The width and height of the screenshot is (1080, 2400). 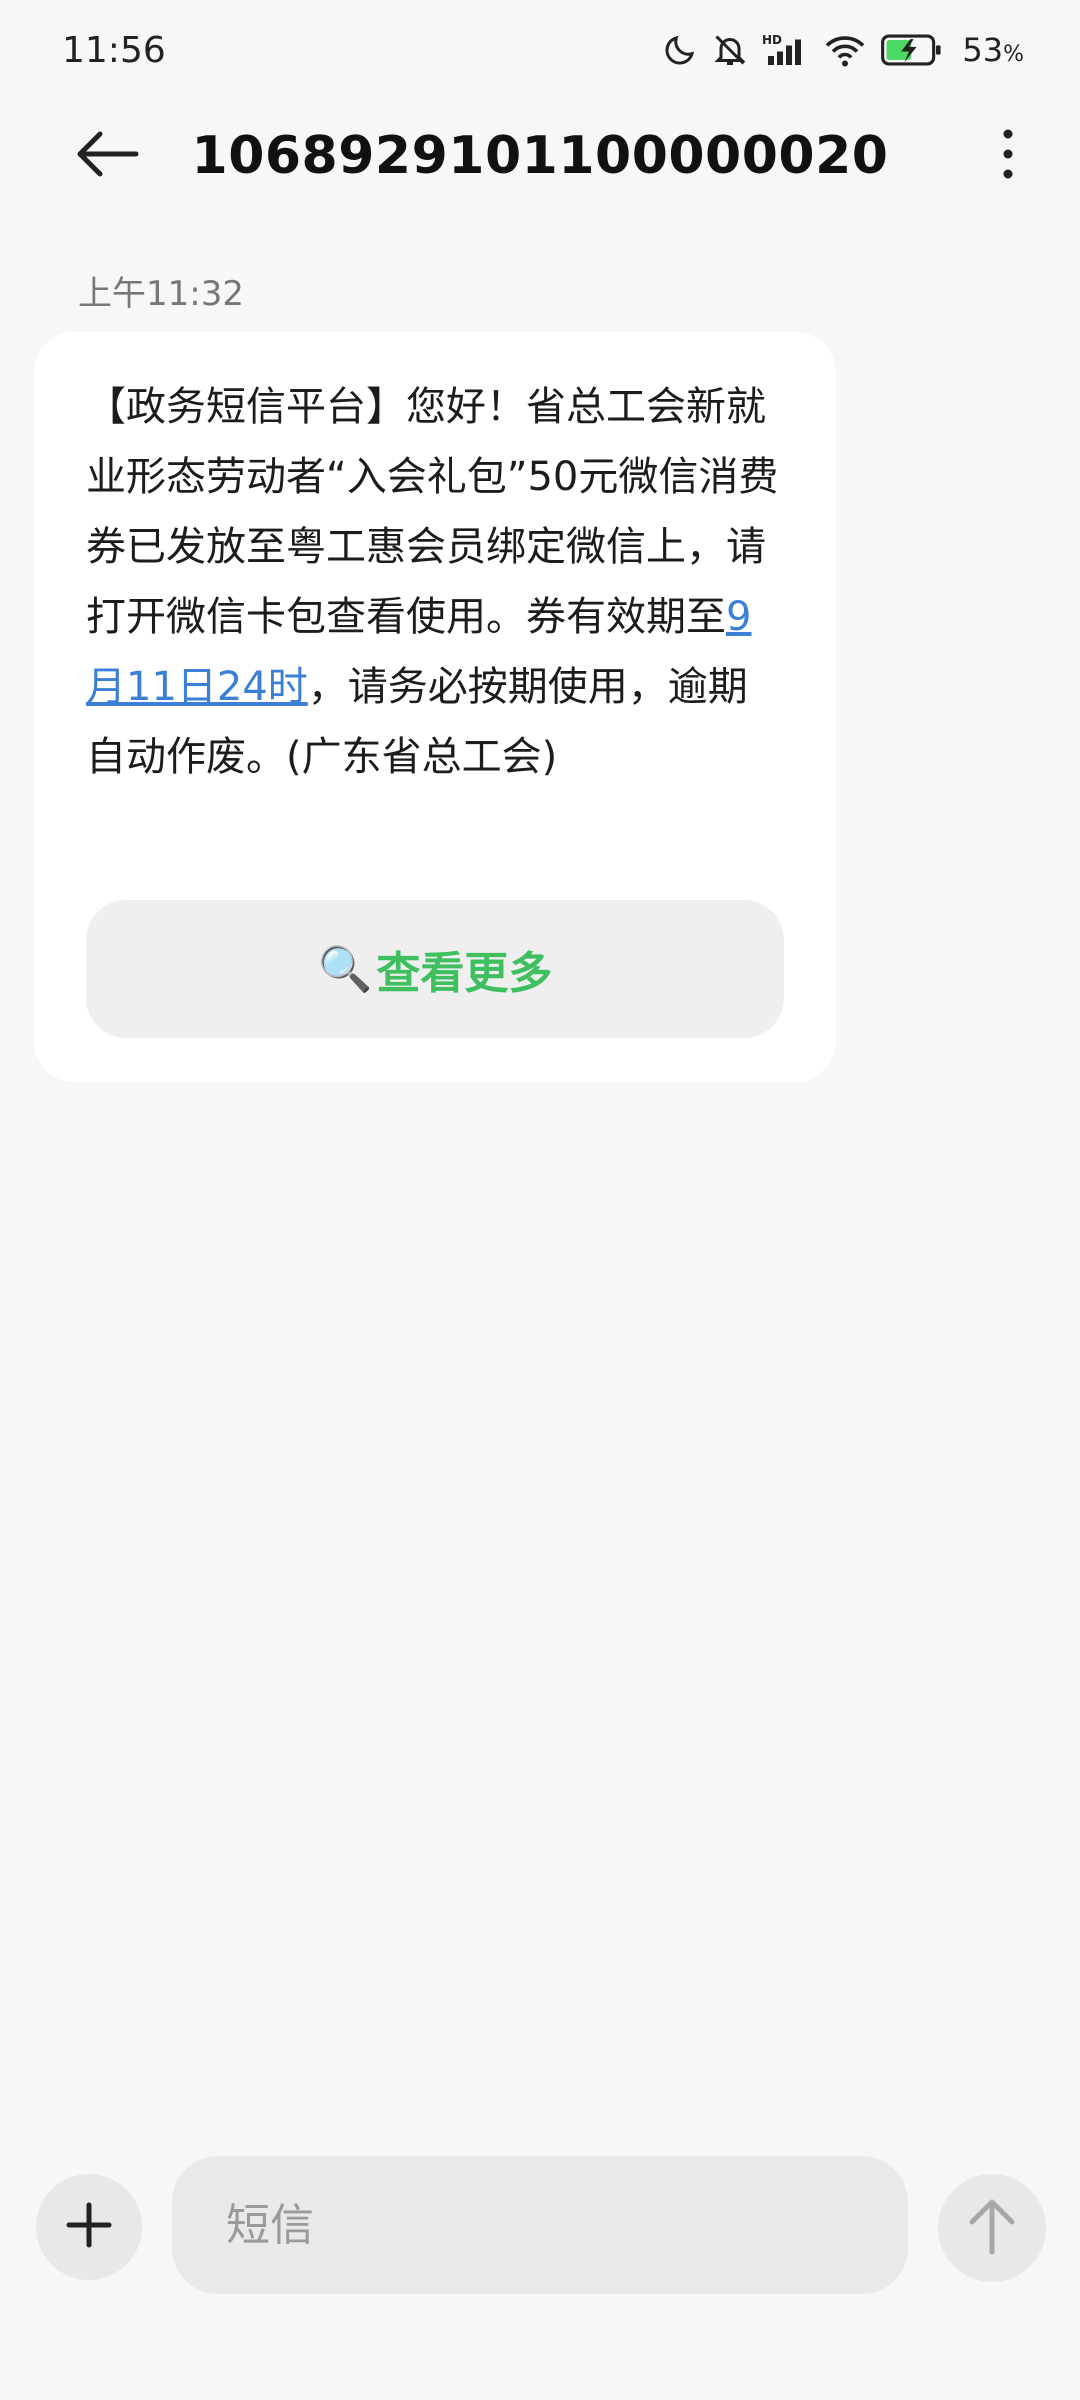 I want to click on more-vertical-icon, so click(x=1008, y=156).